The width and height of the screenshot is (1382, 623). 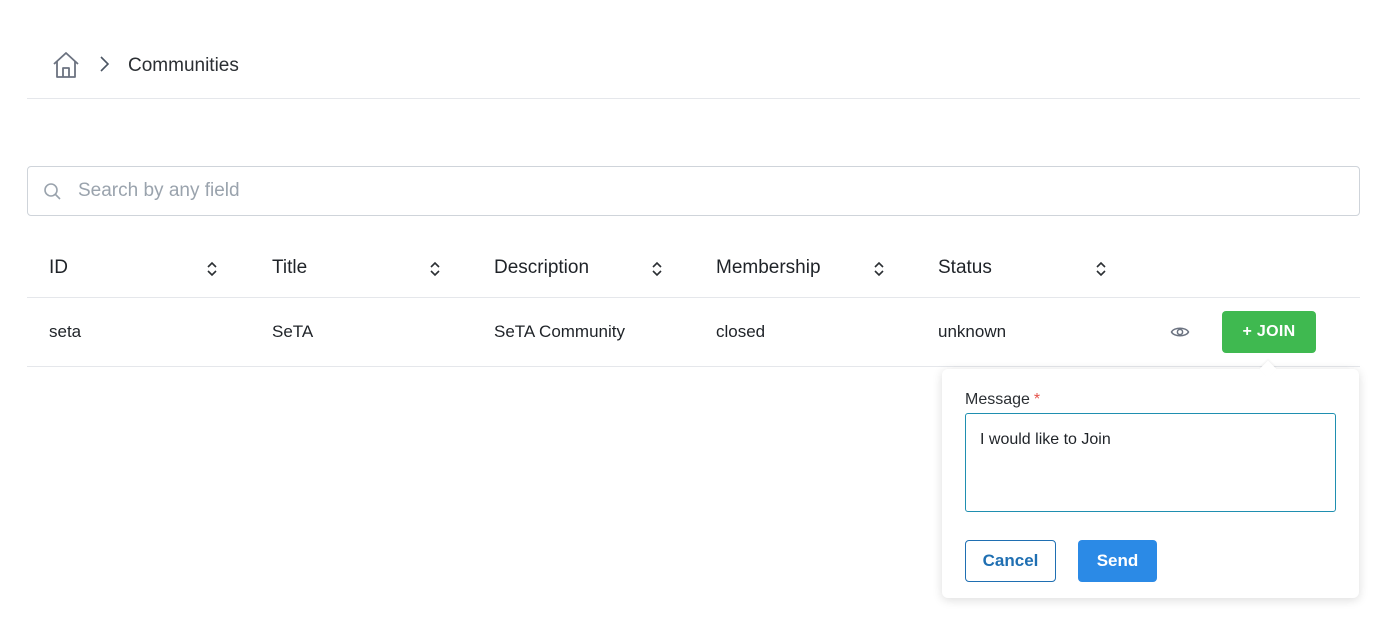 I want to click on breadcrumb: Communities, so click(x=693, y=69).